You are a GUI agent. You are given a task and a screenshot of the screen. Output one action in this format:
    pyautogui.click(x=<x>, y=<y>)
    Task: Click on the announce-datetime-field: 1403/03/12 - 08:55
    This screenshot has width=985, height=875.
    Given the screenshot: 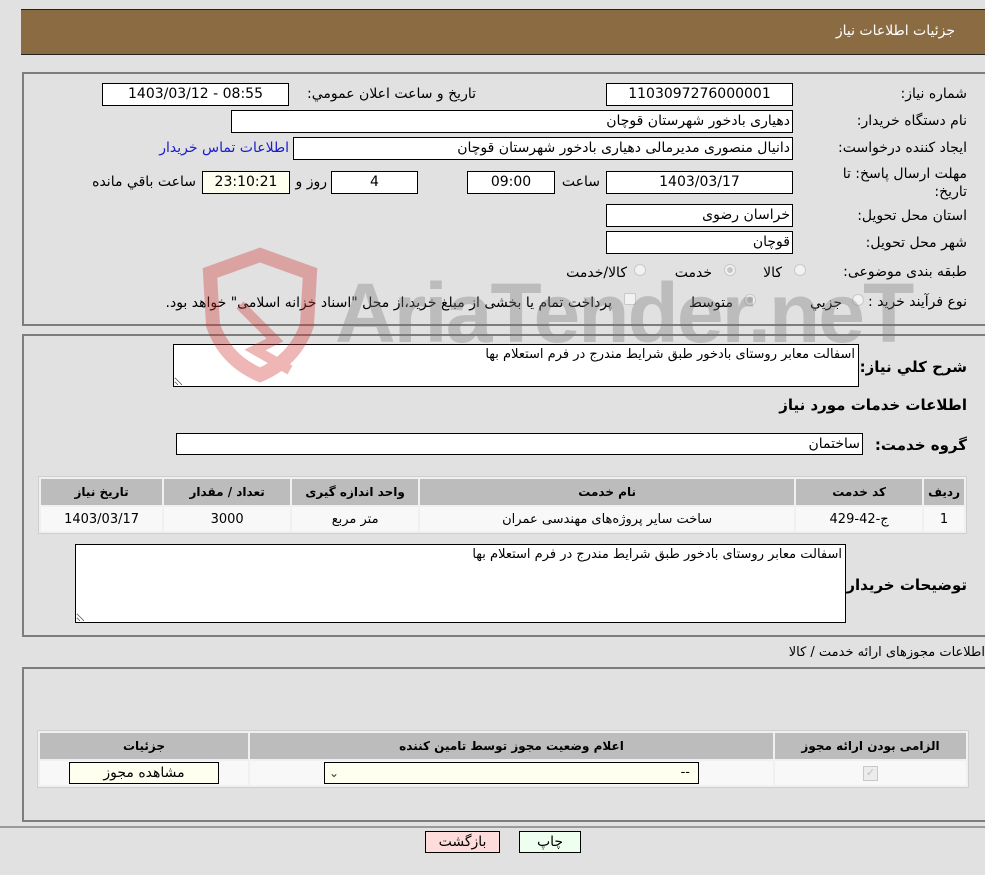 What is the action you would take?
    pyautogui.click(x=195, y=94)
    